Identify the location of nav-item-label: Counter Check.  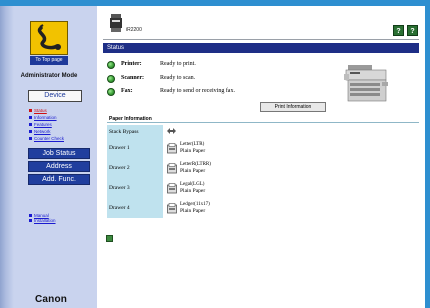
(49, 138).